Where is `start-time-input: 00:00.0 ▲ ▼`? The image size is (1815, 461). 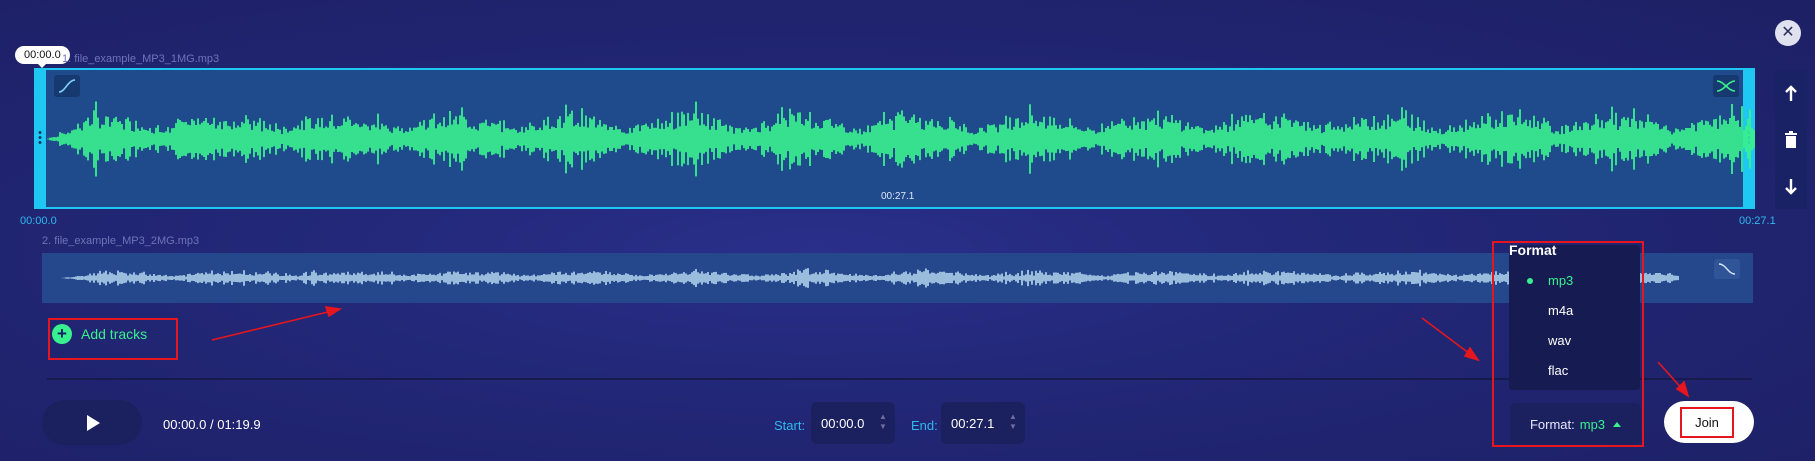
start-time-input: 00:00.0 ▲ ▼ is located at coordinates (853, 423).